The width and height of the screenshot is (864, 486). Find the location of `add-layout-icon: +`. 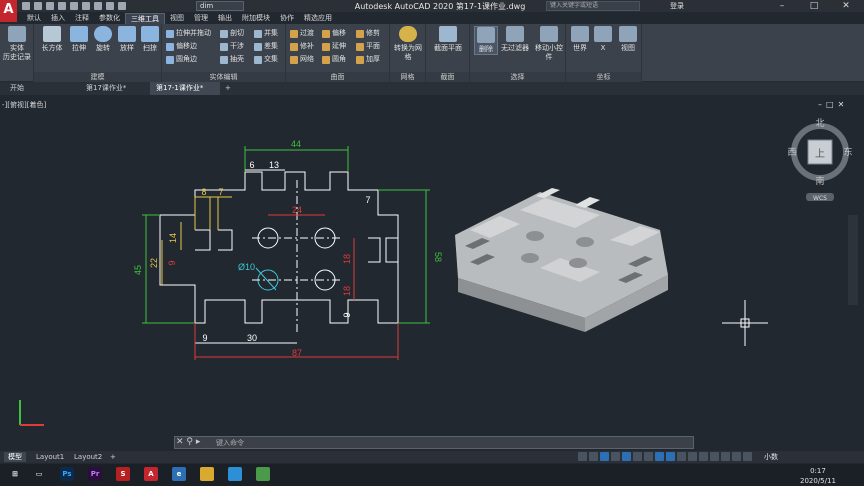

add-layout-icon: + is located at coordinates (113, 457).